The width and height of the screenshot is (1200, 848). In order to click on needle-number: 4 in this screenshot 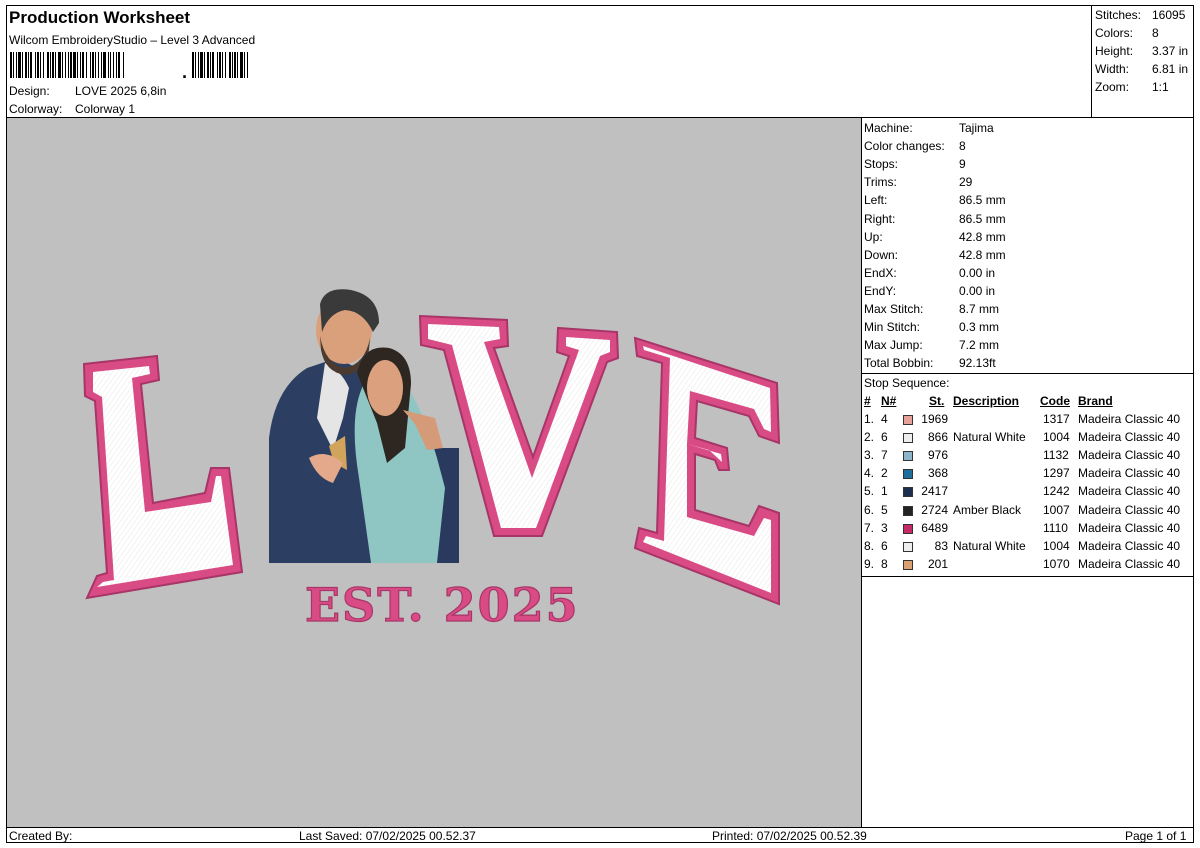, I will do `click(884, 419)`.